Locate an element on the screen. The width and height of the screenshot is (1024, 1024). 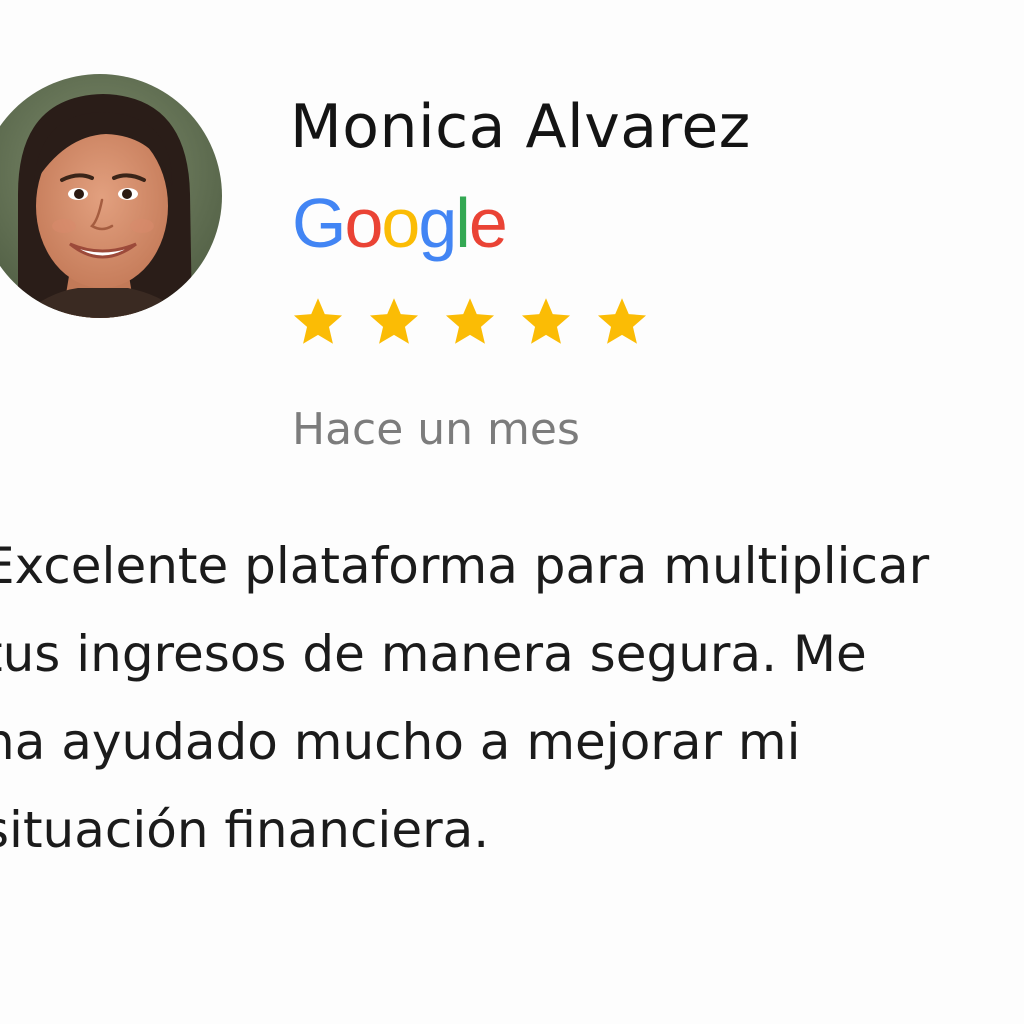
google-logo-letter: g is located at coordinates (437, 223).